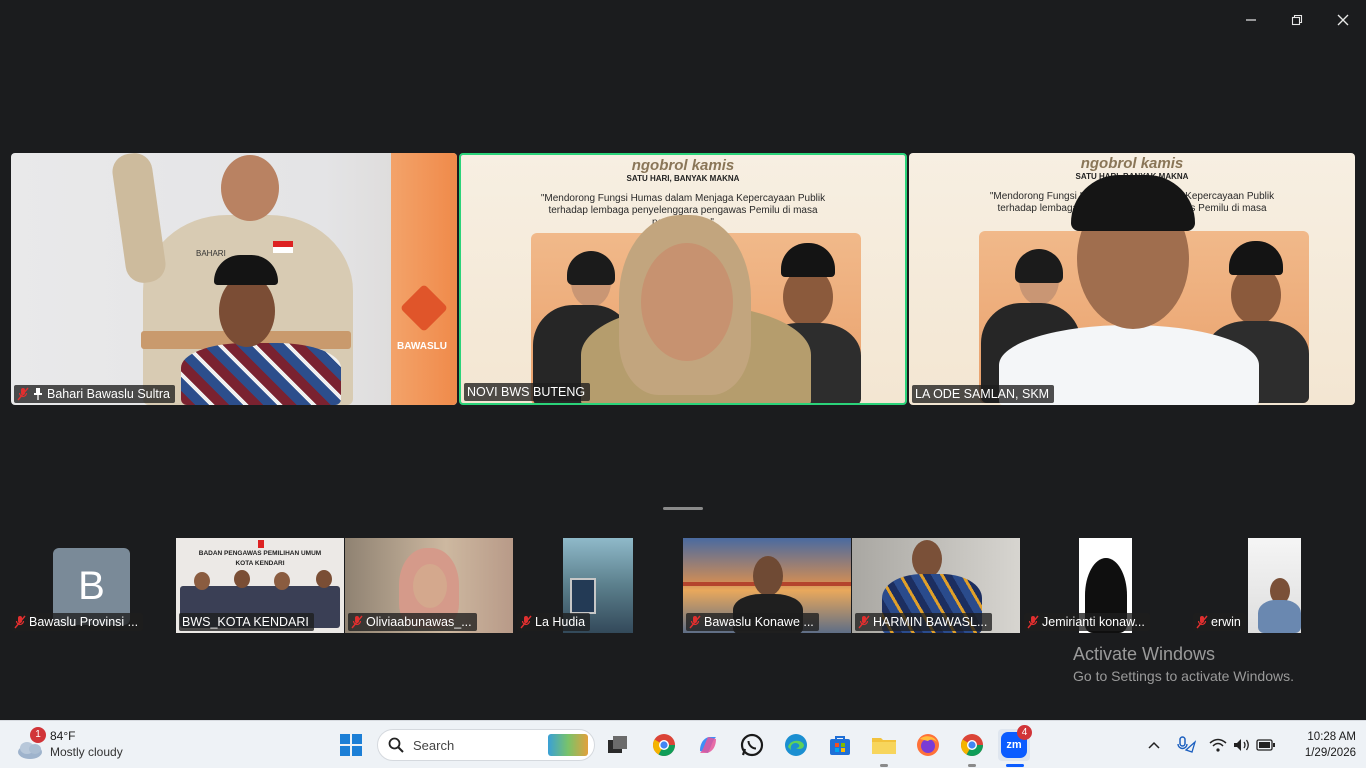 This screenshot has width=1366, height=768. I want to click on edge-icon, so click(796, 745).